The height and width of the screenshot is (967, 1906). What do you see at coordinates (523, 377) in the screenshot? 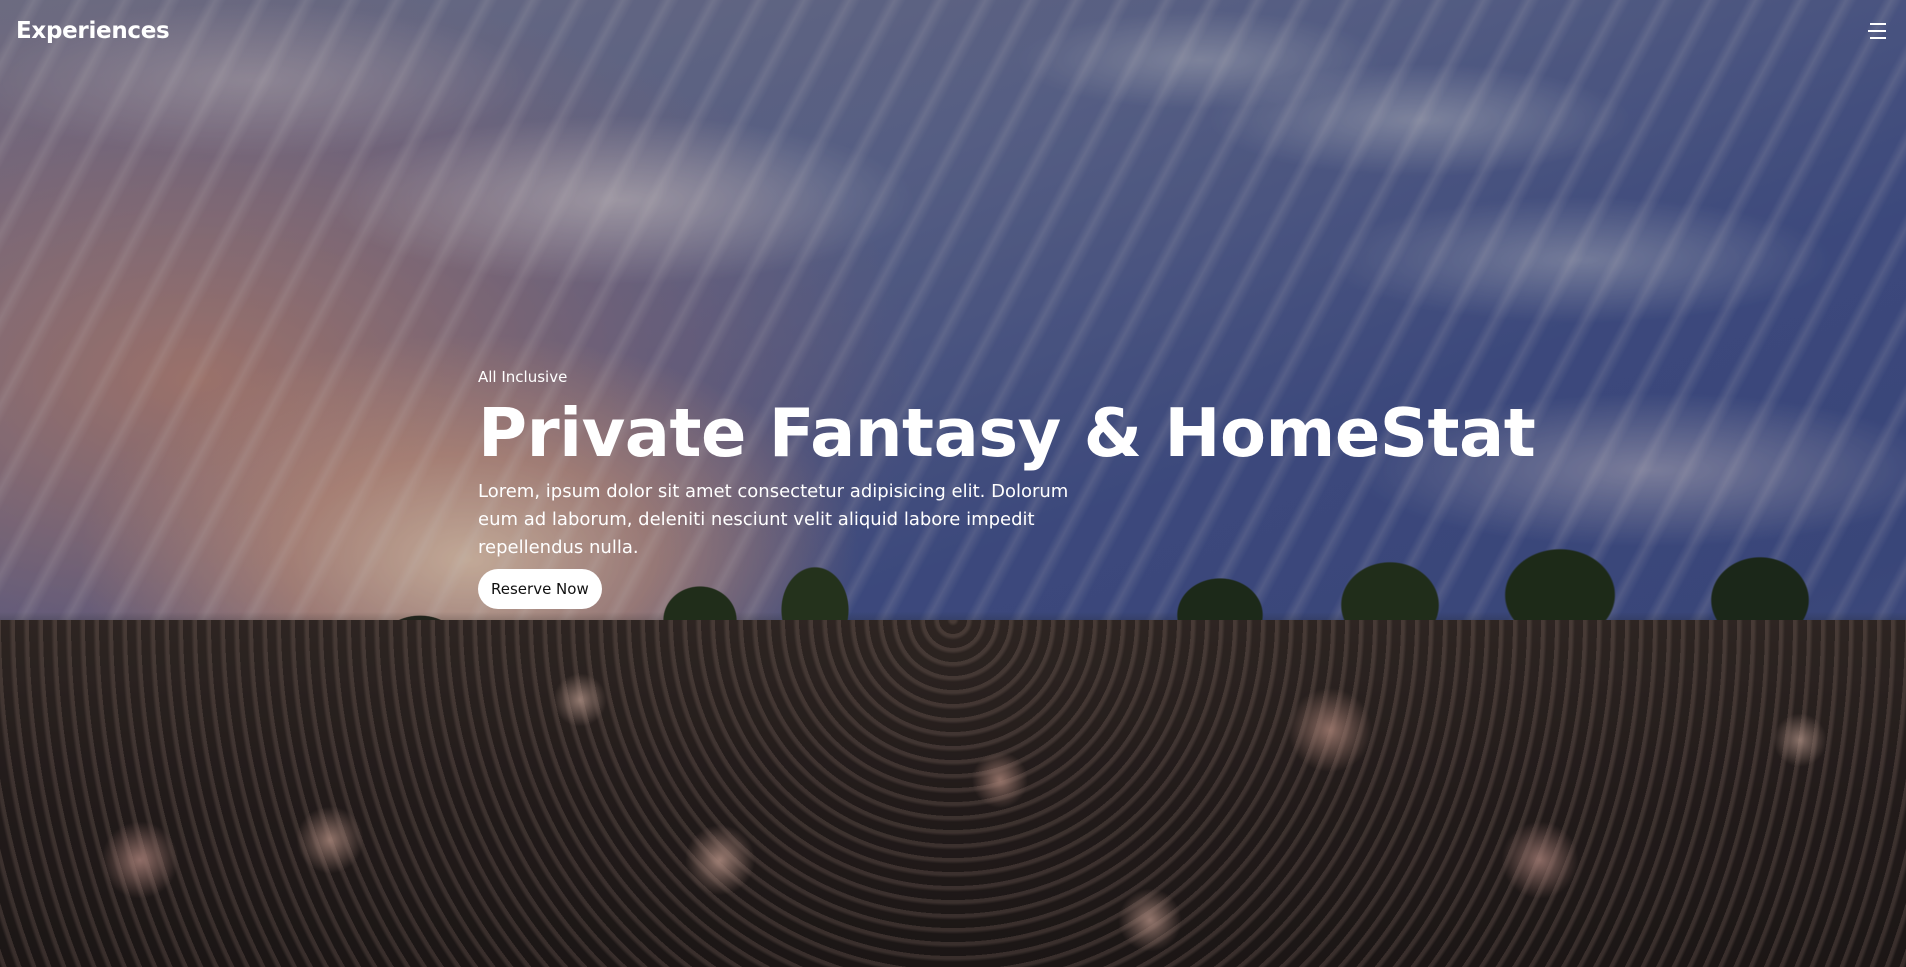
I see `hero-eyebrow: All Inclusive` at bounding box center [523, 377].